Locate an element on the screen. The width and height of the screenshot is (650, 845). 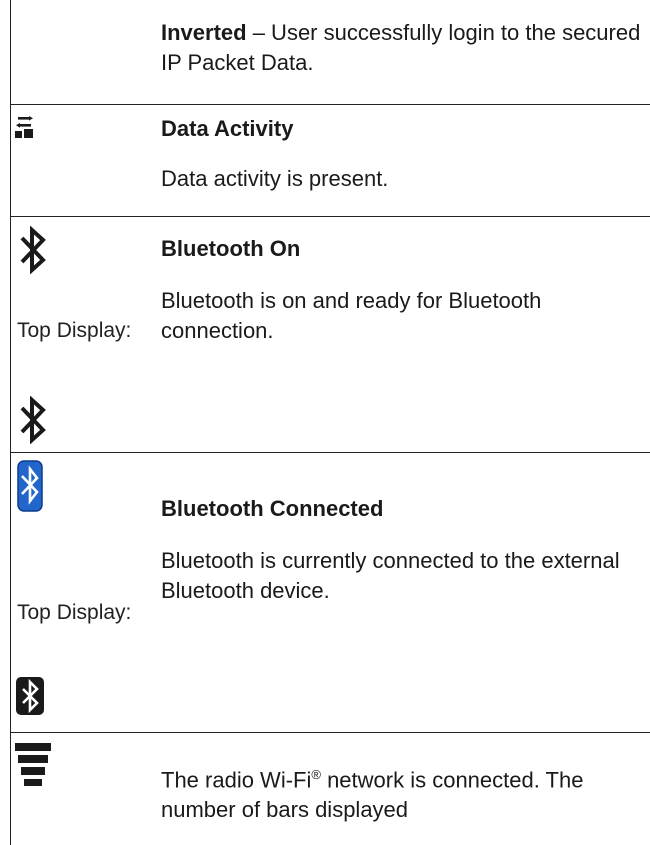
wifi-bars-icon is located at coordinates (33, 766).